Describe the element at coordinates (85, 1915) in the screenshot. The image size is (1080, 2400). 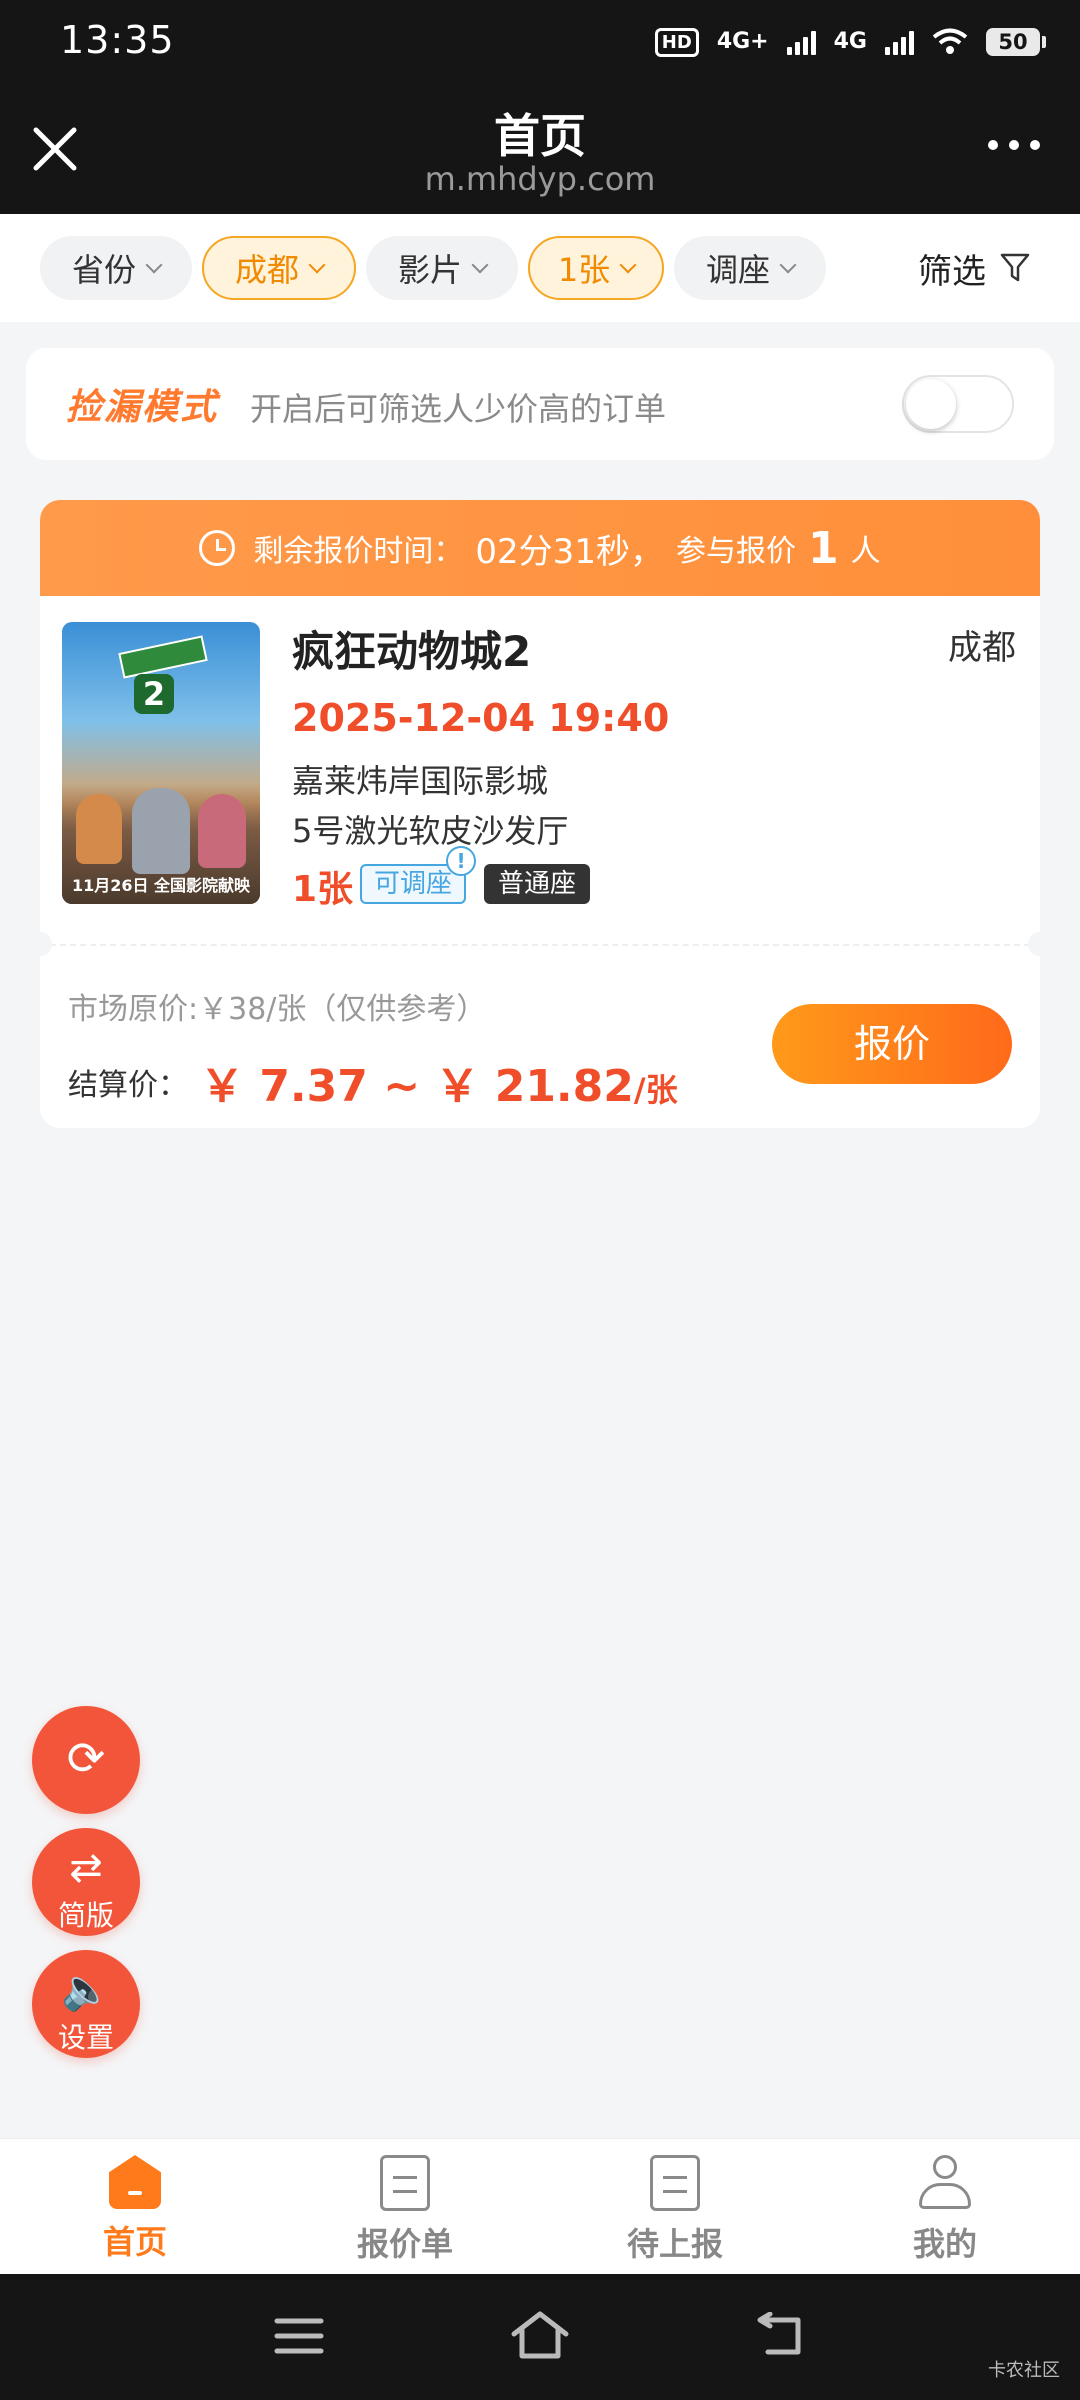
I see `simple-mode-label: 简版` at that location.